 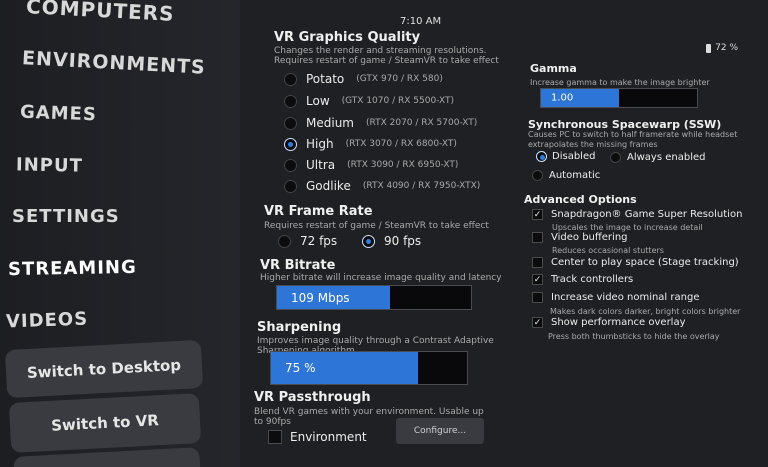 I want to click on radio-medium, so click(x=290, y=123).